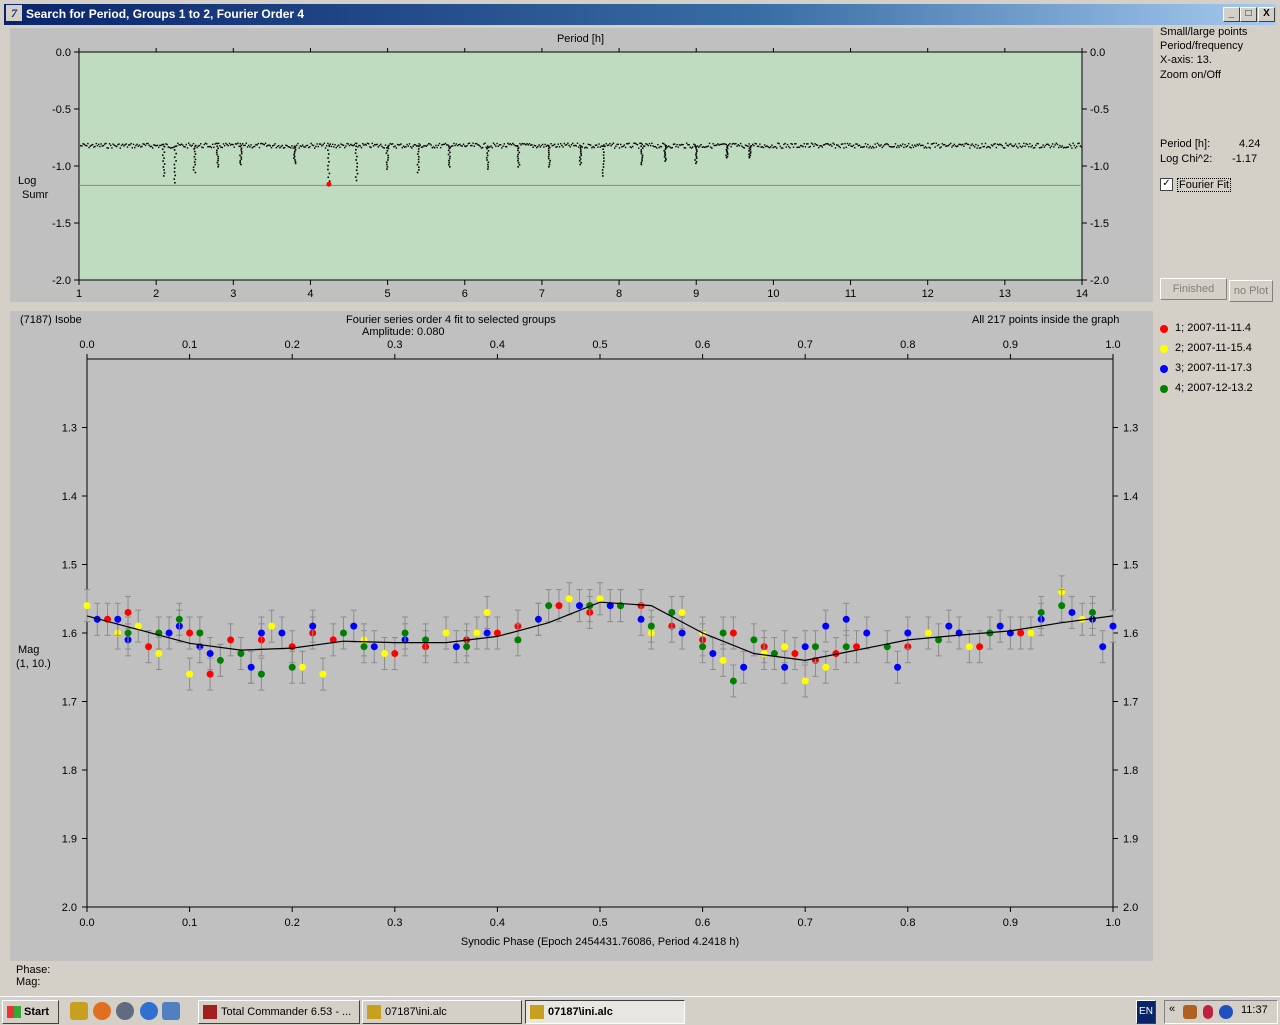  I want to click on finished-button: Finished, so click(1193, 289).